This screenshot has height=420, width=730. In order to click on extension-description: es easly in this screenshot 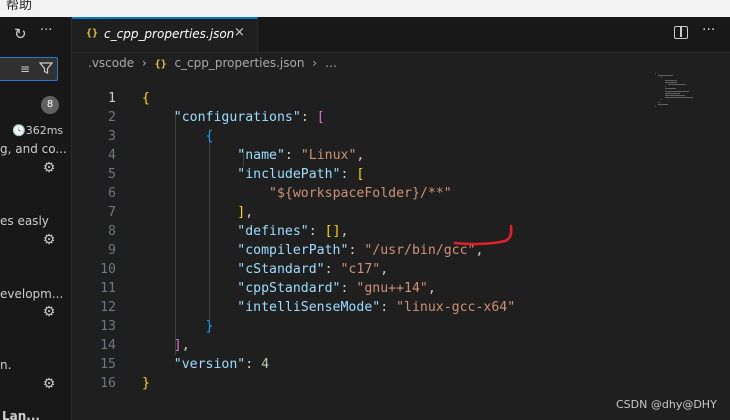, I will do `click(24, 221)`.